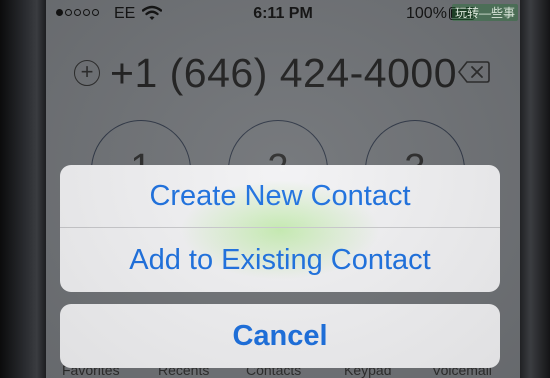  Describe the element at coordinates (535, 189) in the screenshot. I see `phone-bezel-right` at that location.